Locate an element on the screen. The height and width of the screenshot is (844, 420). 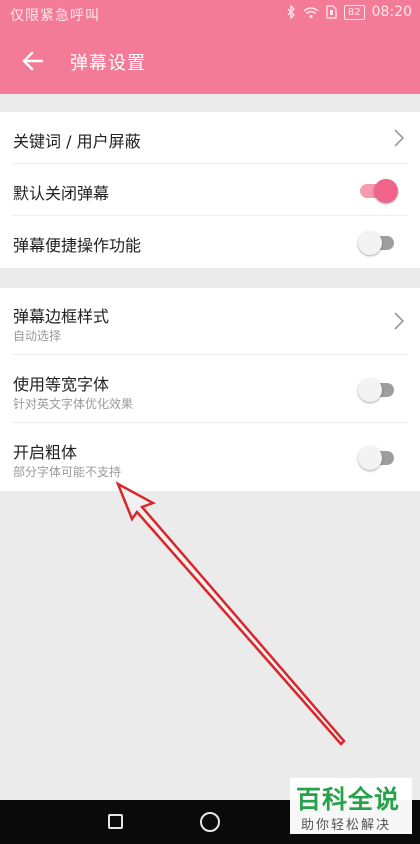
setting-title: 默认关闭弹幕 is located at coordinates (61, 193).